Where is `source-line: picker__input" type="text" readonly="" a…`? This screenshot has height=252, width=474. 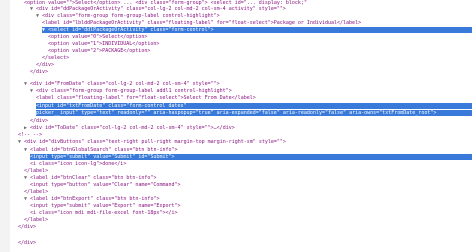
source-line: picker__input" type="text" readonly="" a… is located at coordinates (254, 113).